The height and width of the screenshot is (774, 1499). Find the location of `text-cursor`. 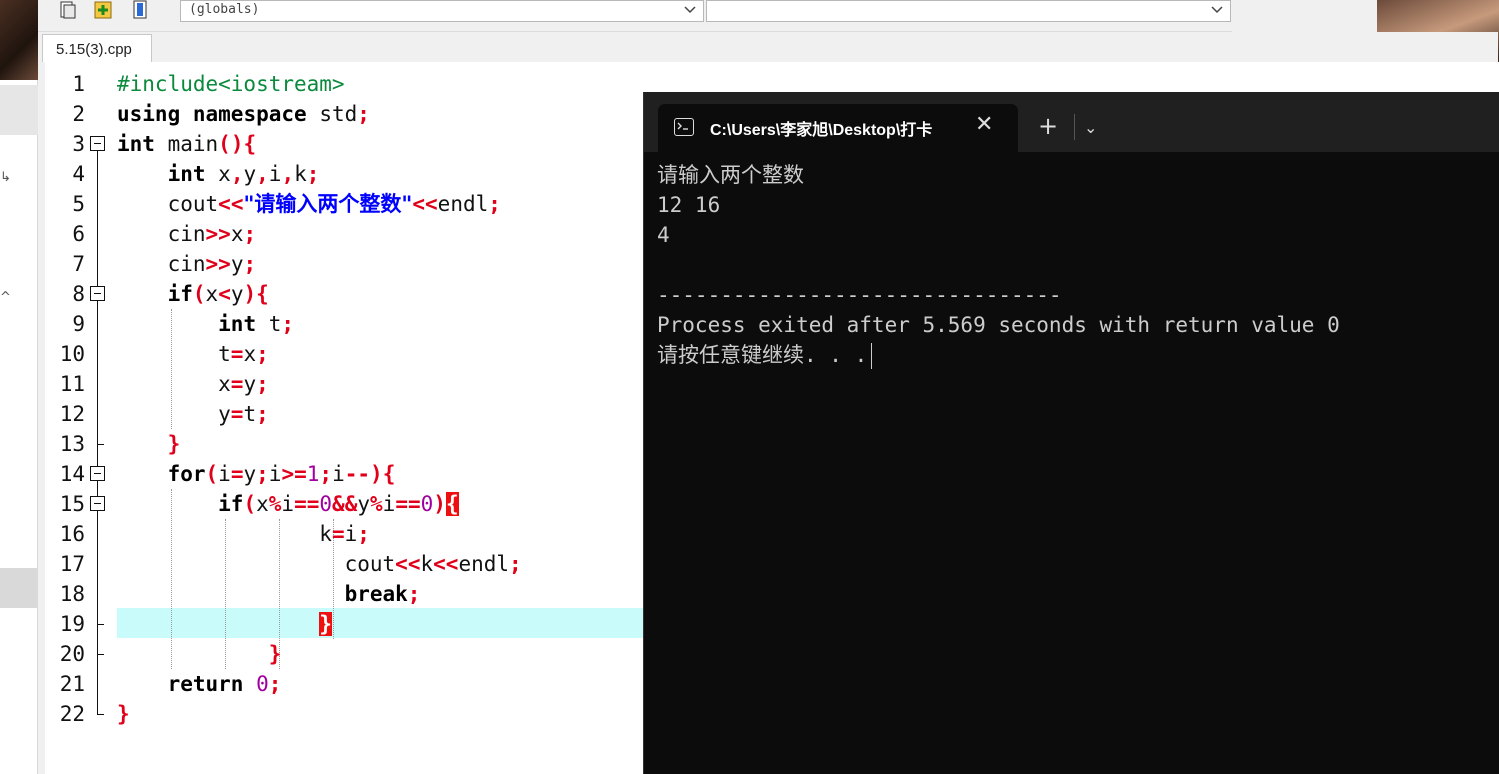

text-cursor is located at coordinates (872, 356).